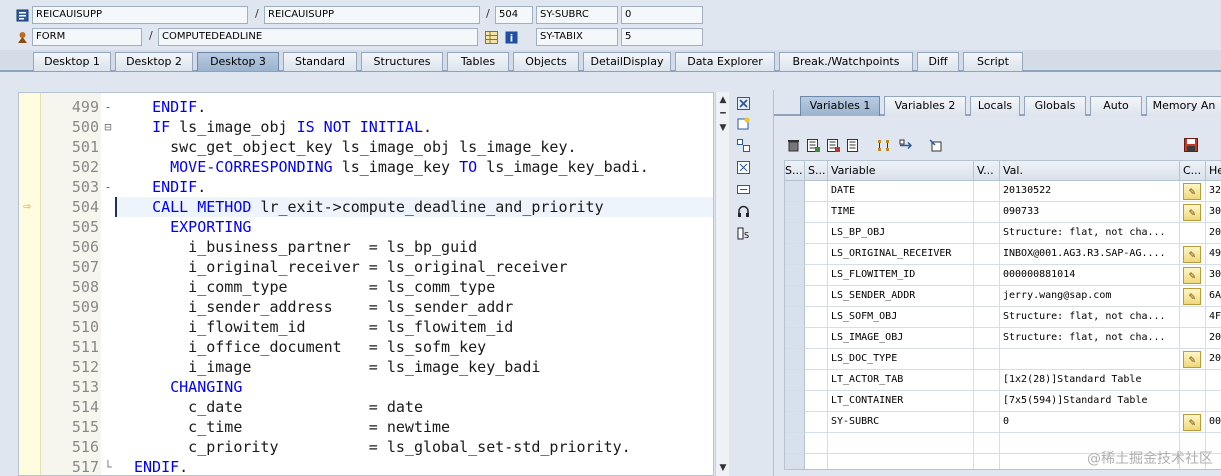 This screenshot has width=1221, height=476. I want to click on tab-variables-2: Variables 2, so click(925, 106).